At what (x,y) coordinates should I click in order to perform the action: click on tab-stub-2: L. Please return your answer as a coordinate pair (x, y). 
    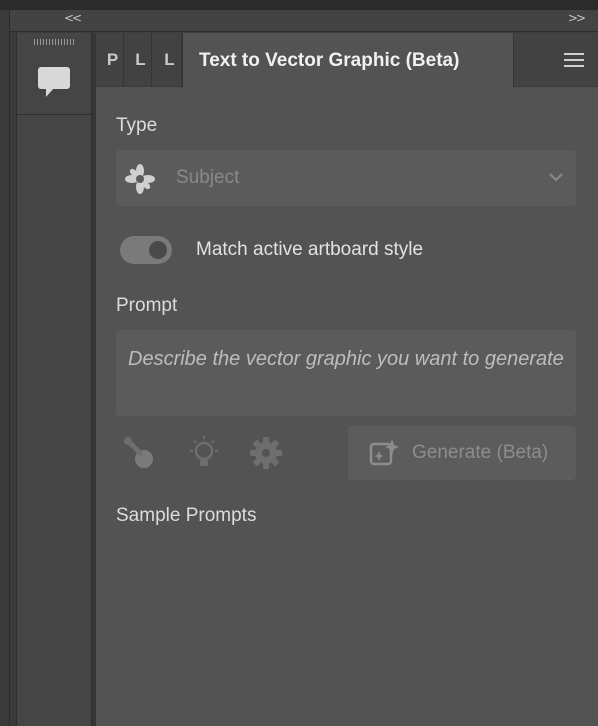
    Looking at the image, I should click on (138, 60).